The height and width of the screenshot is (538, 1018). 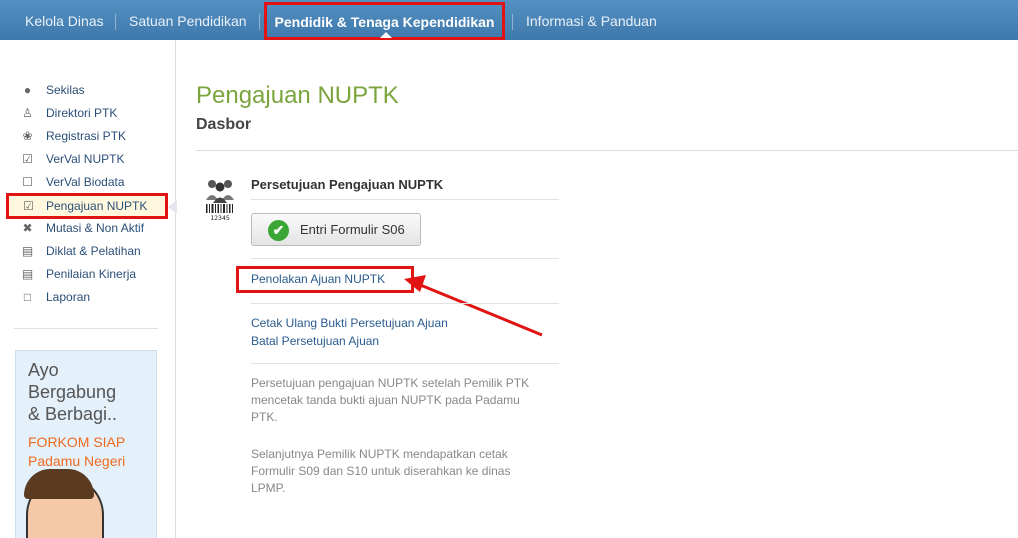 I want to click on promo-subline: FORKOM SIAP Padamu Negeri, so click(x=76, y=452).